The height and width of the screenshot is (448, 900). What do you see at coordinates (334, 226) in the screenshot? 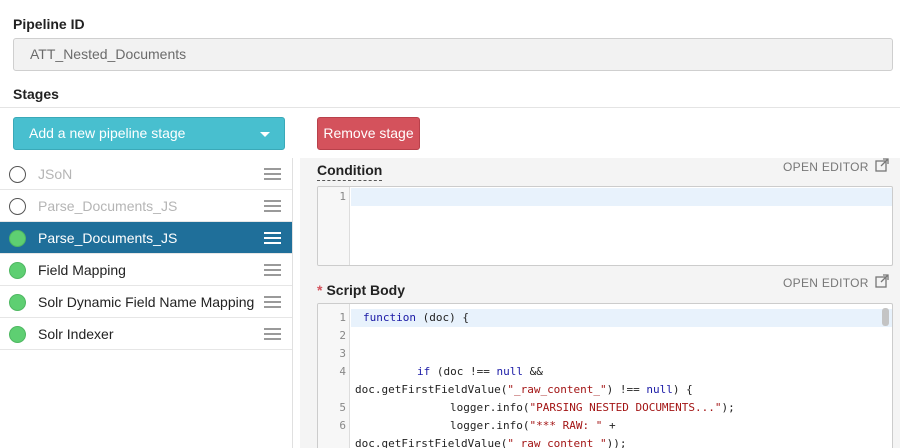
I see `line-gutter: 1` at bounding box center [334, 226].